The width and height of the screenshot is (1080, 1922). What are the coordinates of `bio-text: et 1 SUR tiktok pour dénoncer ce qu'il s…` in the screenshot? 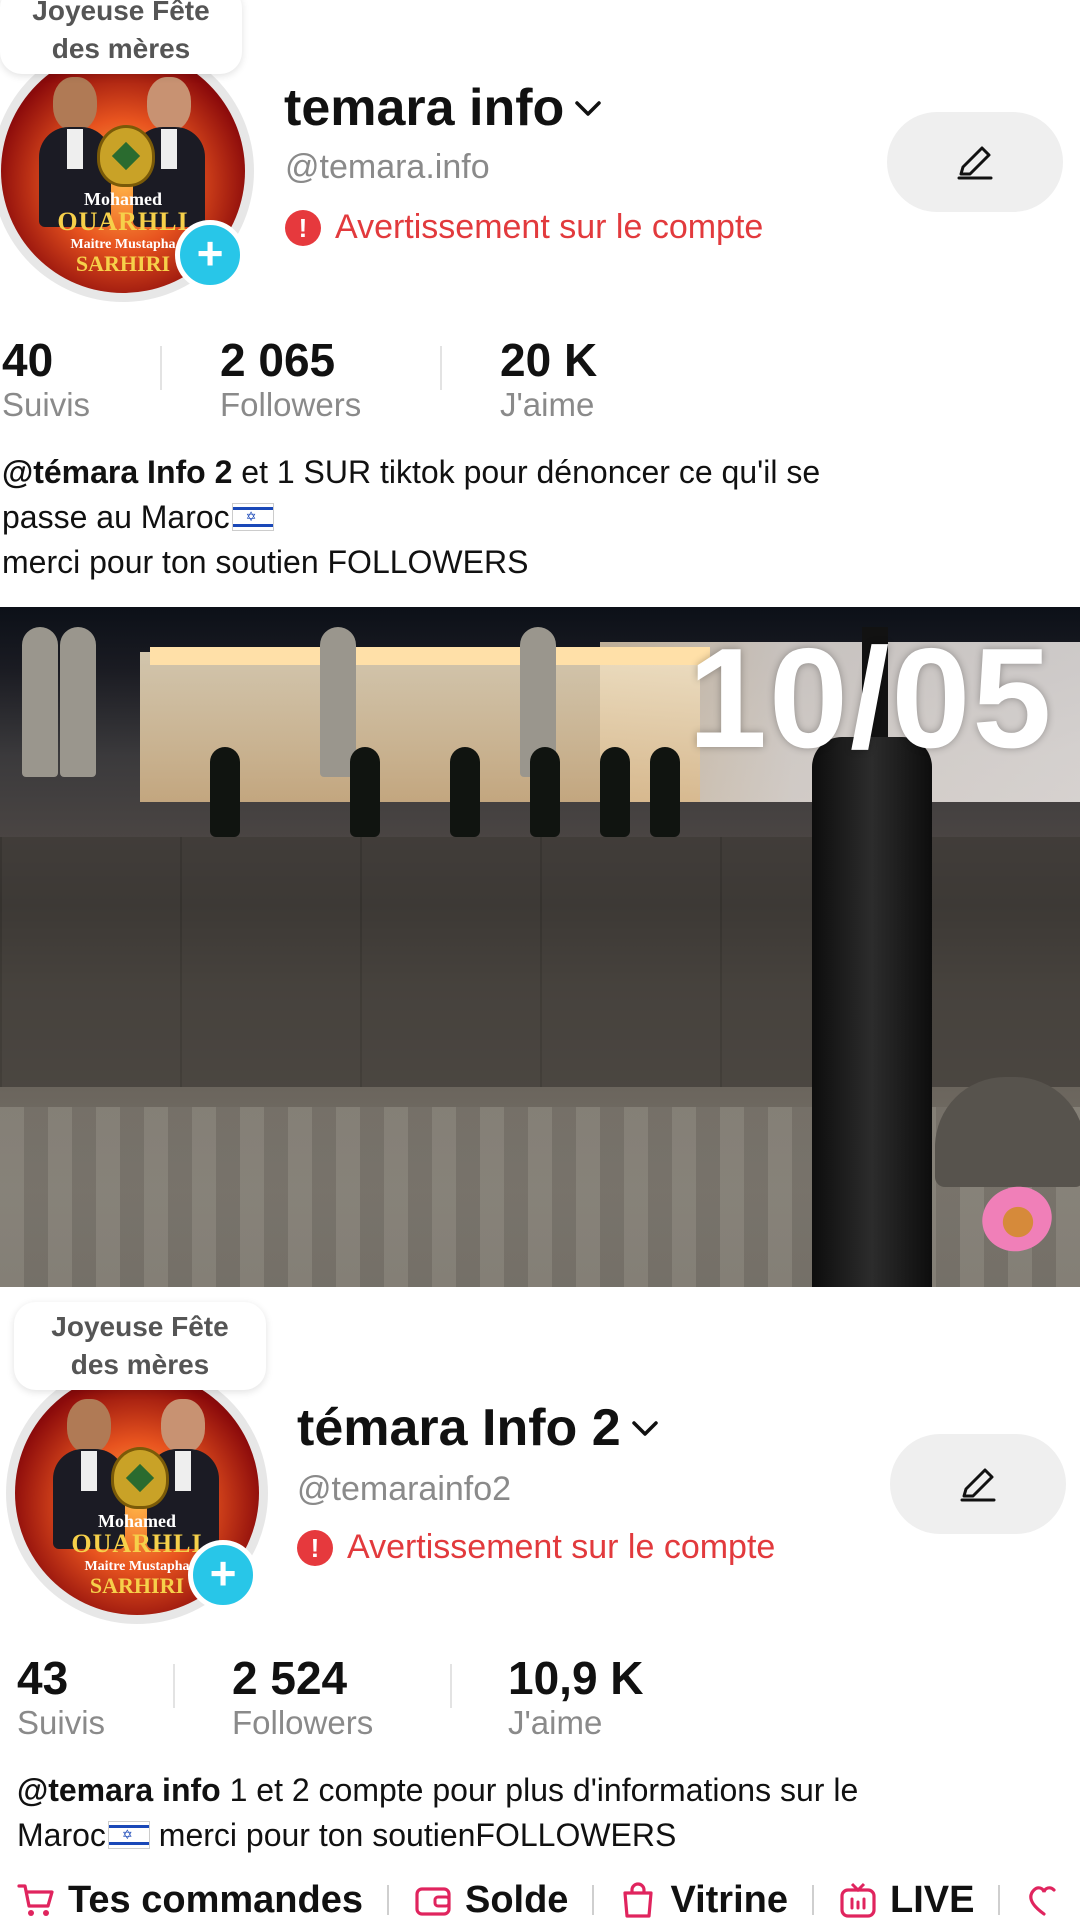 It's located at (526, 472).